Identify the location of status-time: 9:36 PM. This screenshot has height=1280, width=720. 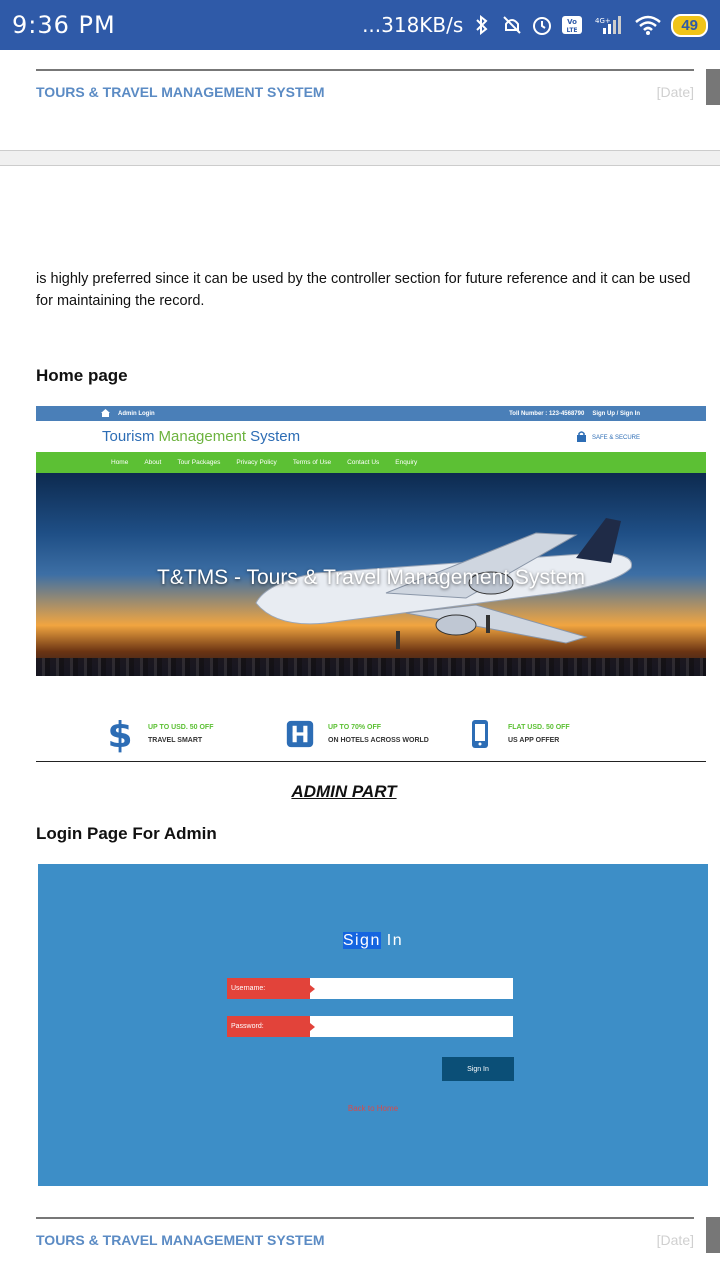
(64, 25).